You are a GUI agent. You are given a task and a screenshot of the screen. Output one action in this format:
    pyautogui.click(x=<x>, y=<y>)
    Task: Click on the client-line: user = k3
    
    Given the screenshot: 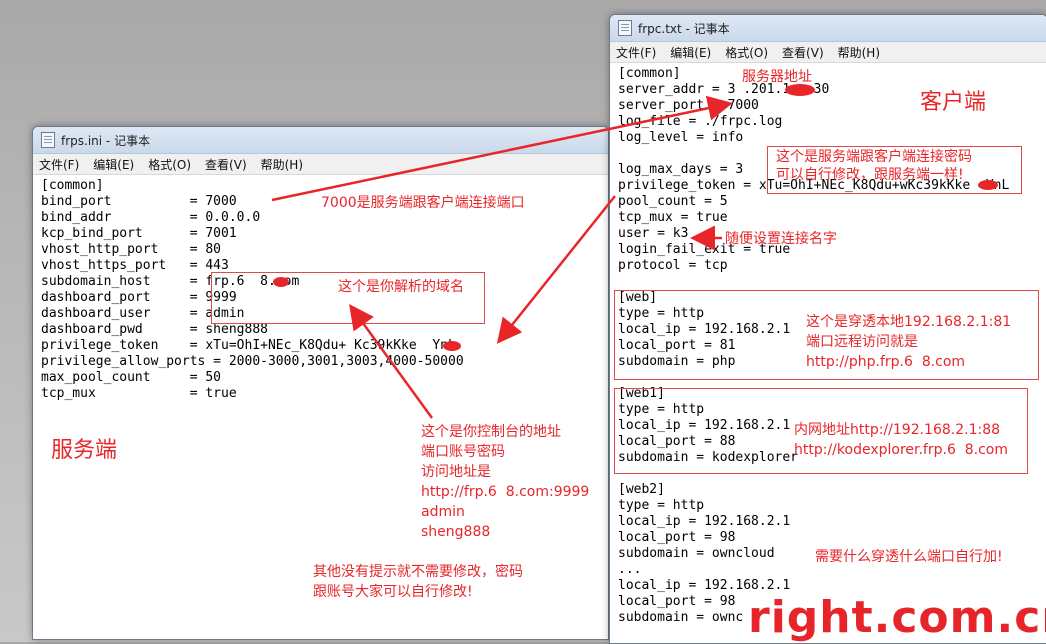 What is the action you would take?
    pyautogui.click(x=653, y=233)
    